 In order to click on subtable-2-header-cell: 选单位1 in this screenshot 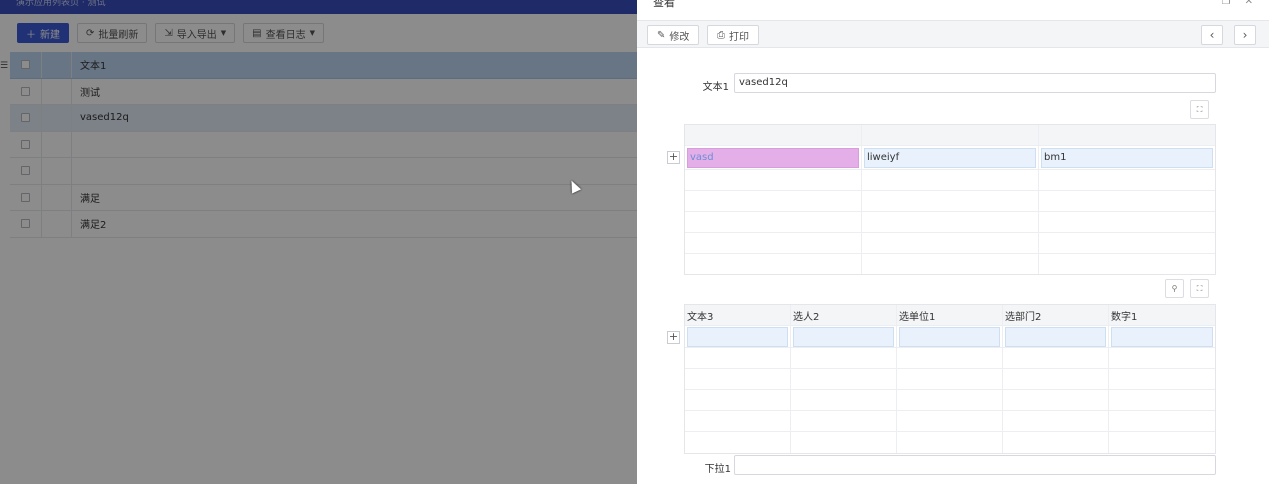, I will do `click(950, 315)`.